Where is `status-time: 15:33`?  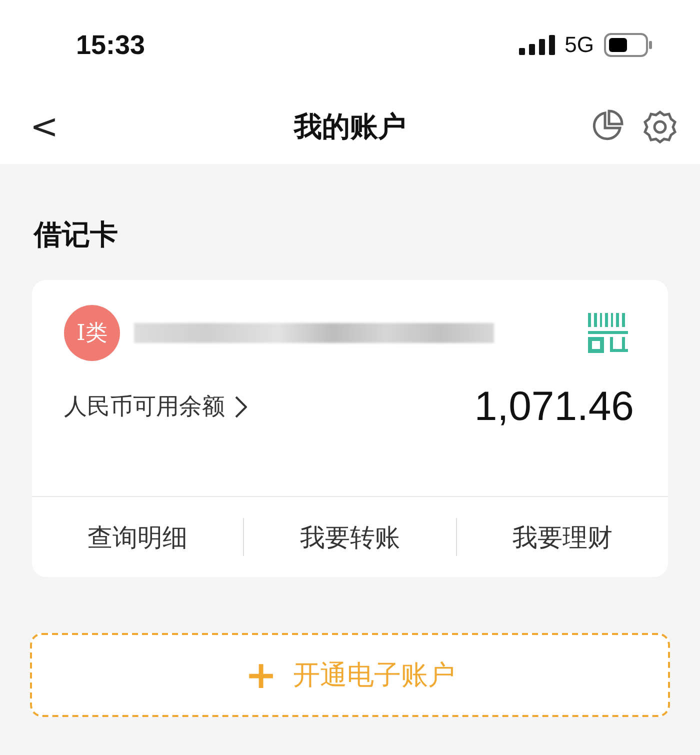 status-time: 15:33 is located at coordinates (111, 45).